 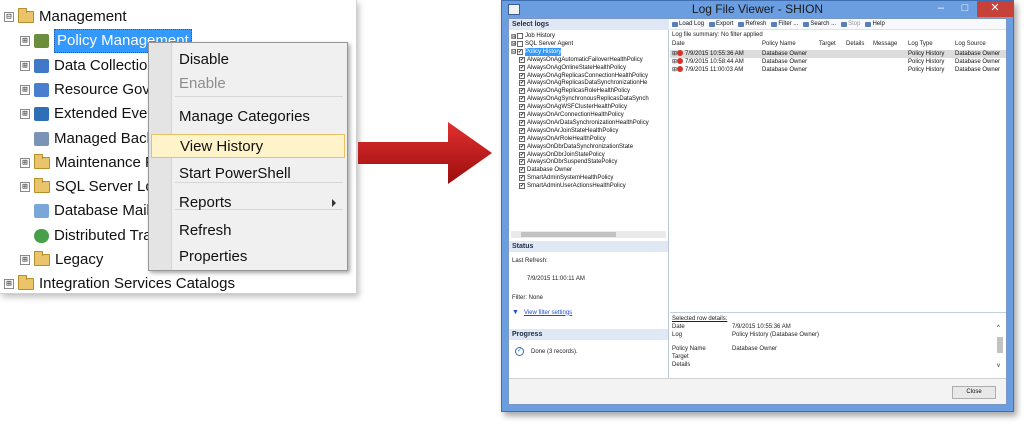 What do you see at coordinates (721, 24) in the screenshot?
I see `export-button: Export` at bounding box center [721, 24].